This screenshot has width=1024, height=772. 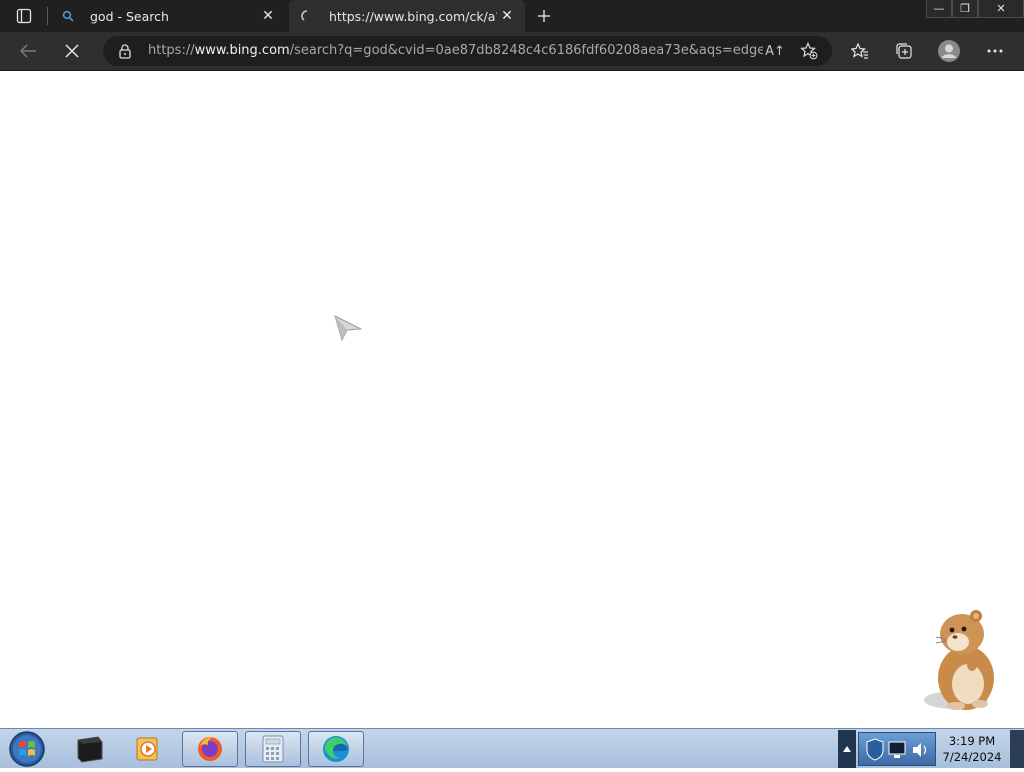 I want to click on window-controls: — ❐ ✕, so click(x=975, y=9).